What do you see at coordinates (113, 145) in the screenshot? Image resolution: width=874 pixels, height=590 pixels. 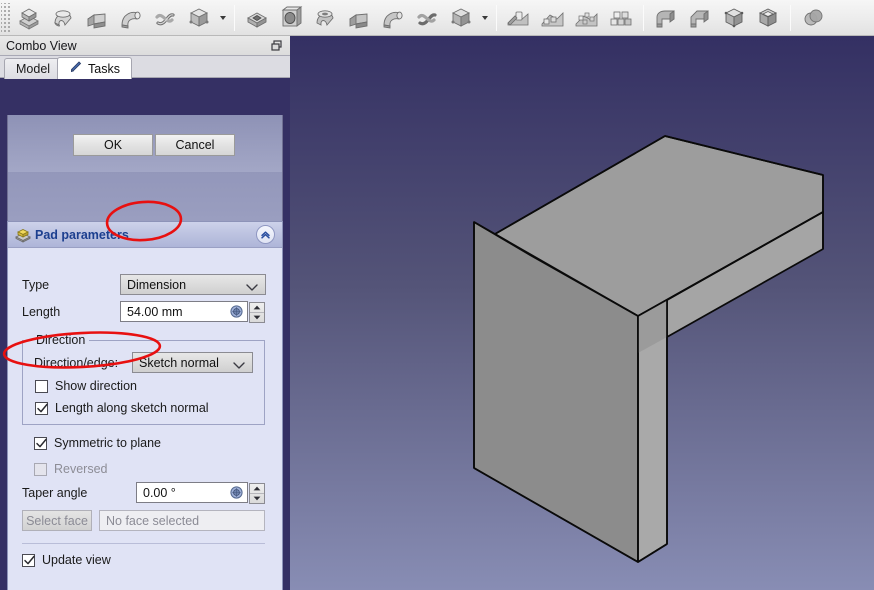 I see `ok-button: OK` at bounding box center [113, 145].